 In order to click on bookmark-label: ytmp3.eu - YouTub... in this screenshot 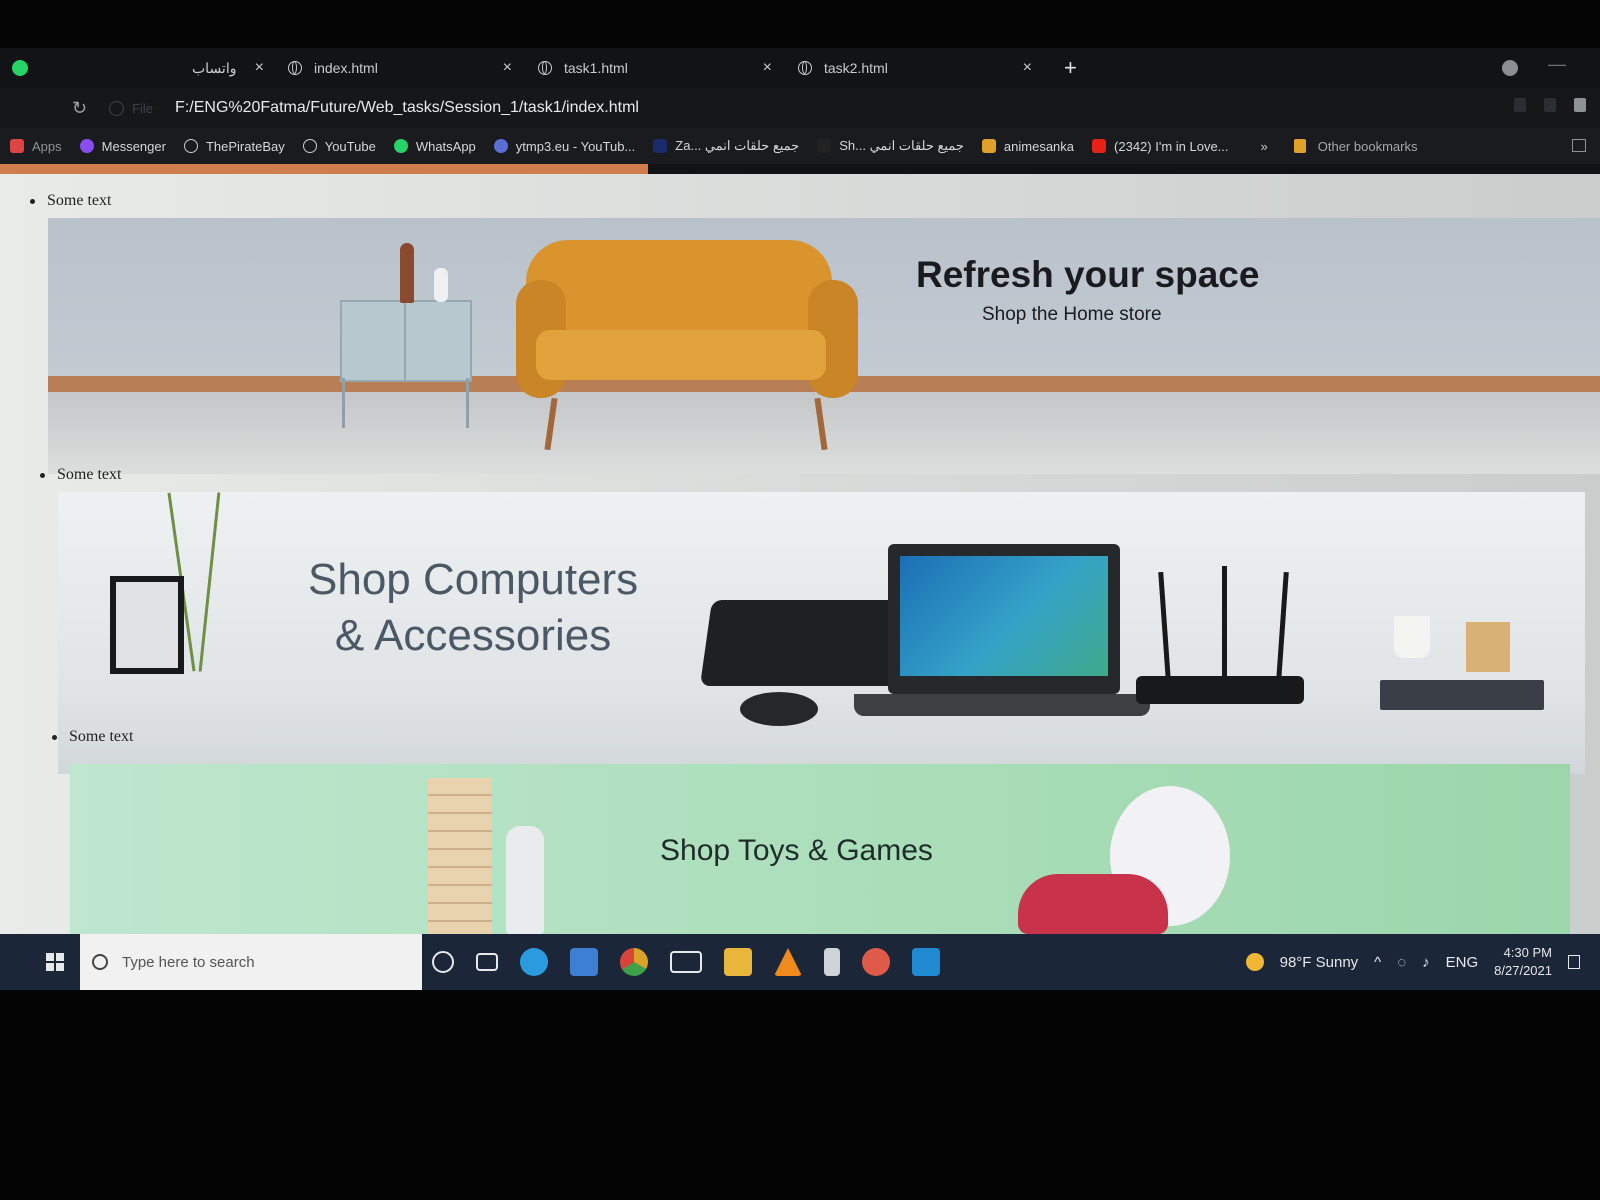, I will do `click(575, 146)`.